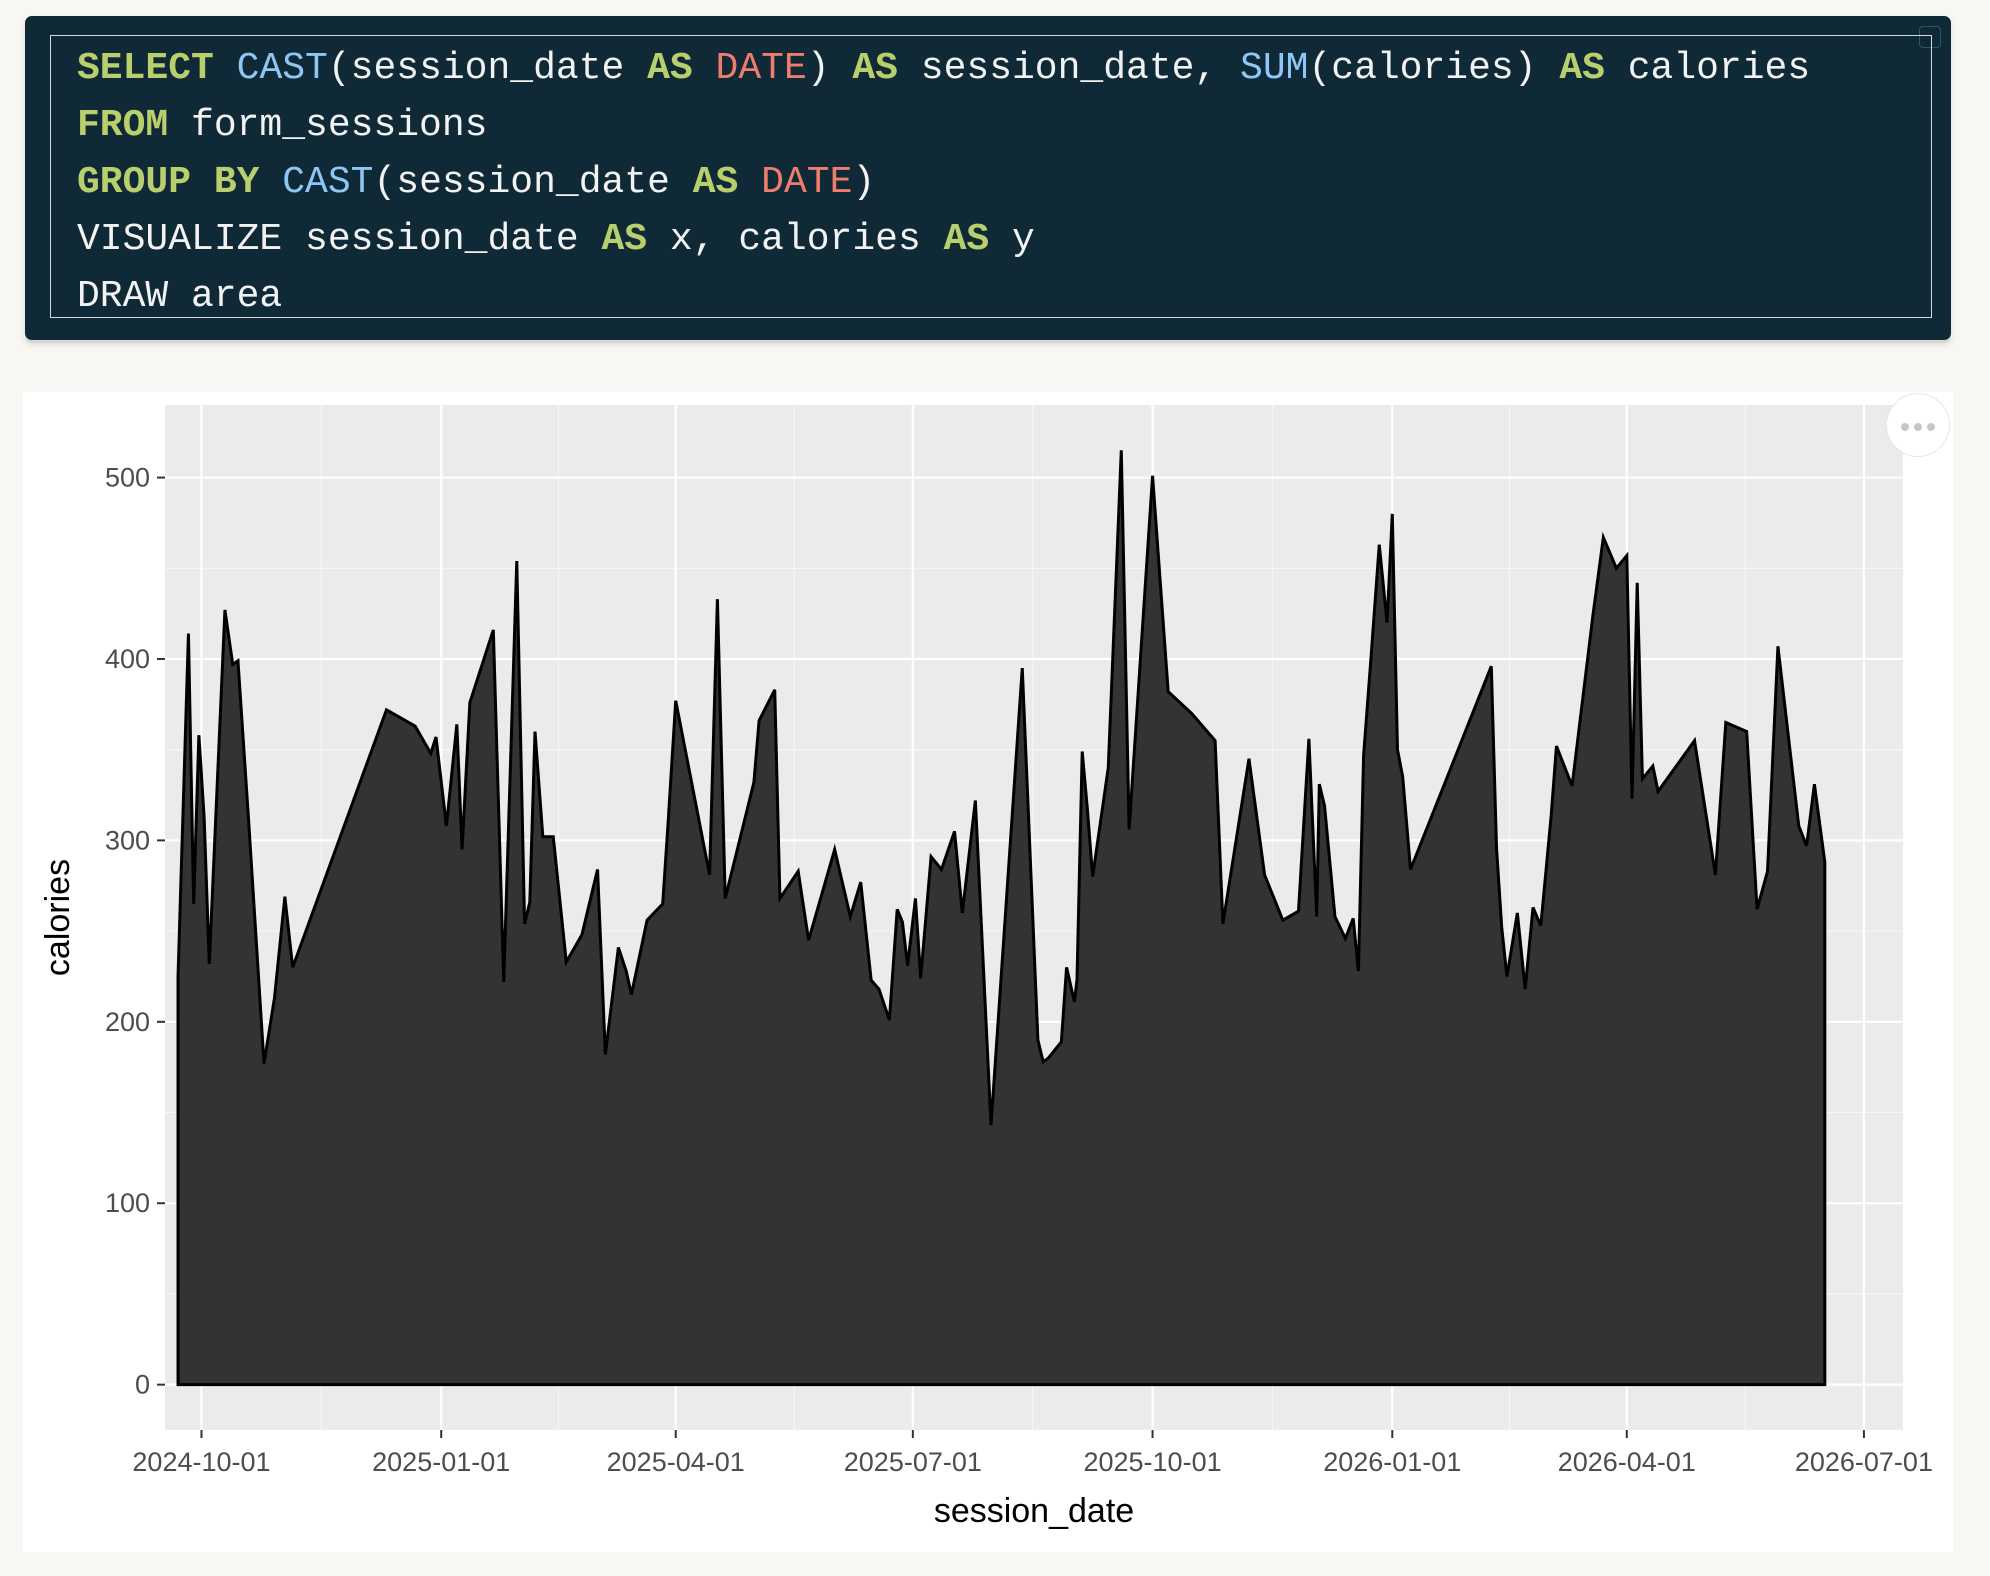 The height and width of the screenshot is (1576, 1990). What do you see at coordinates (127, 1022) in the screenshot?
I see `y-tick-label: 200` at bounding box center [127, 1022].